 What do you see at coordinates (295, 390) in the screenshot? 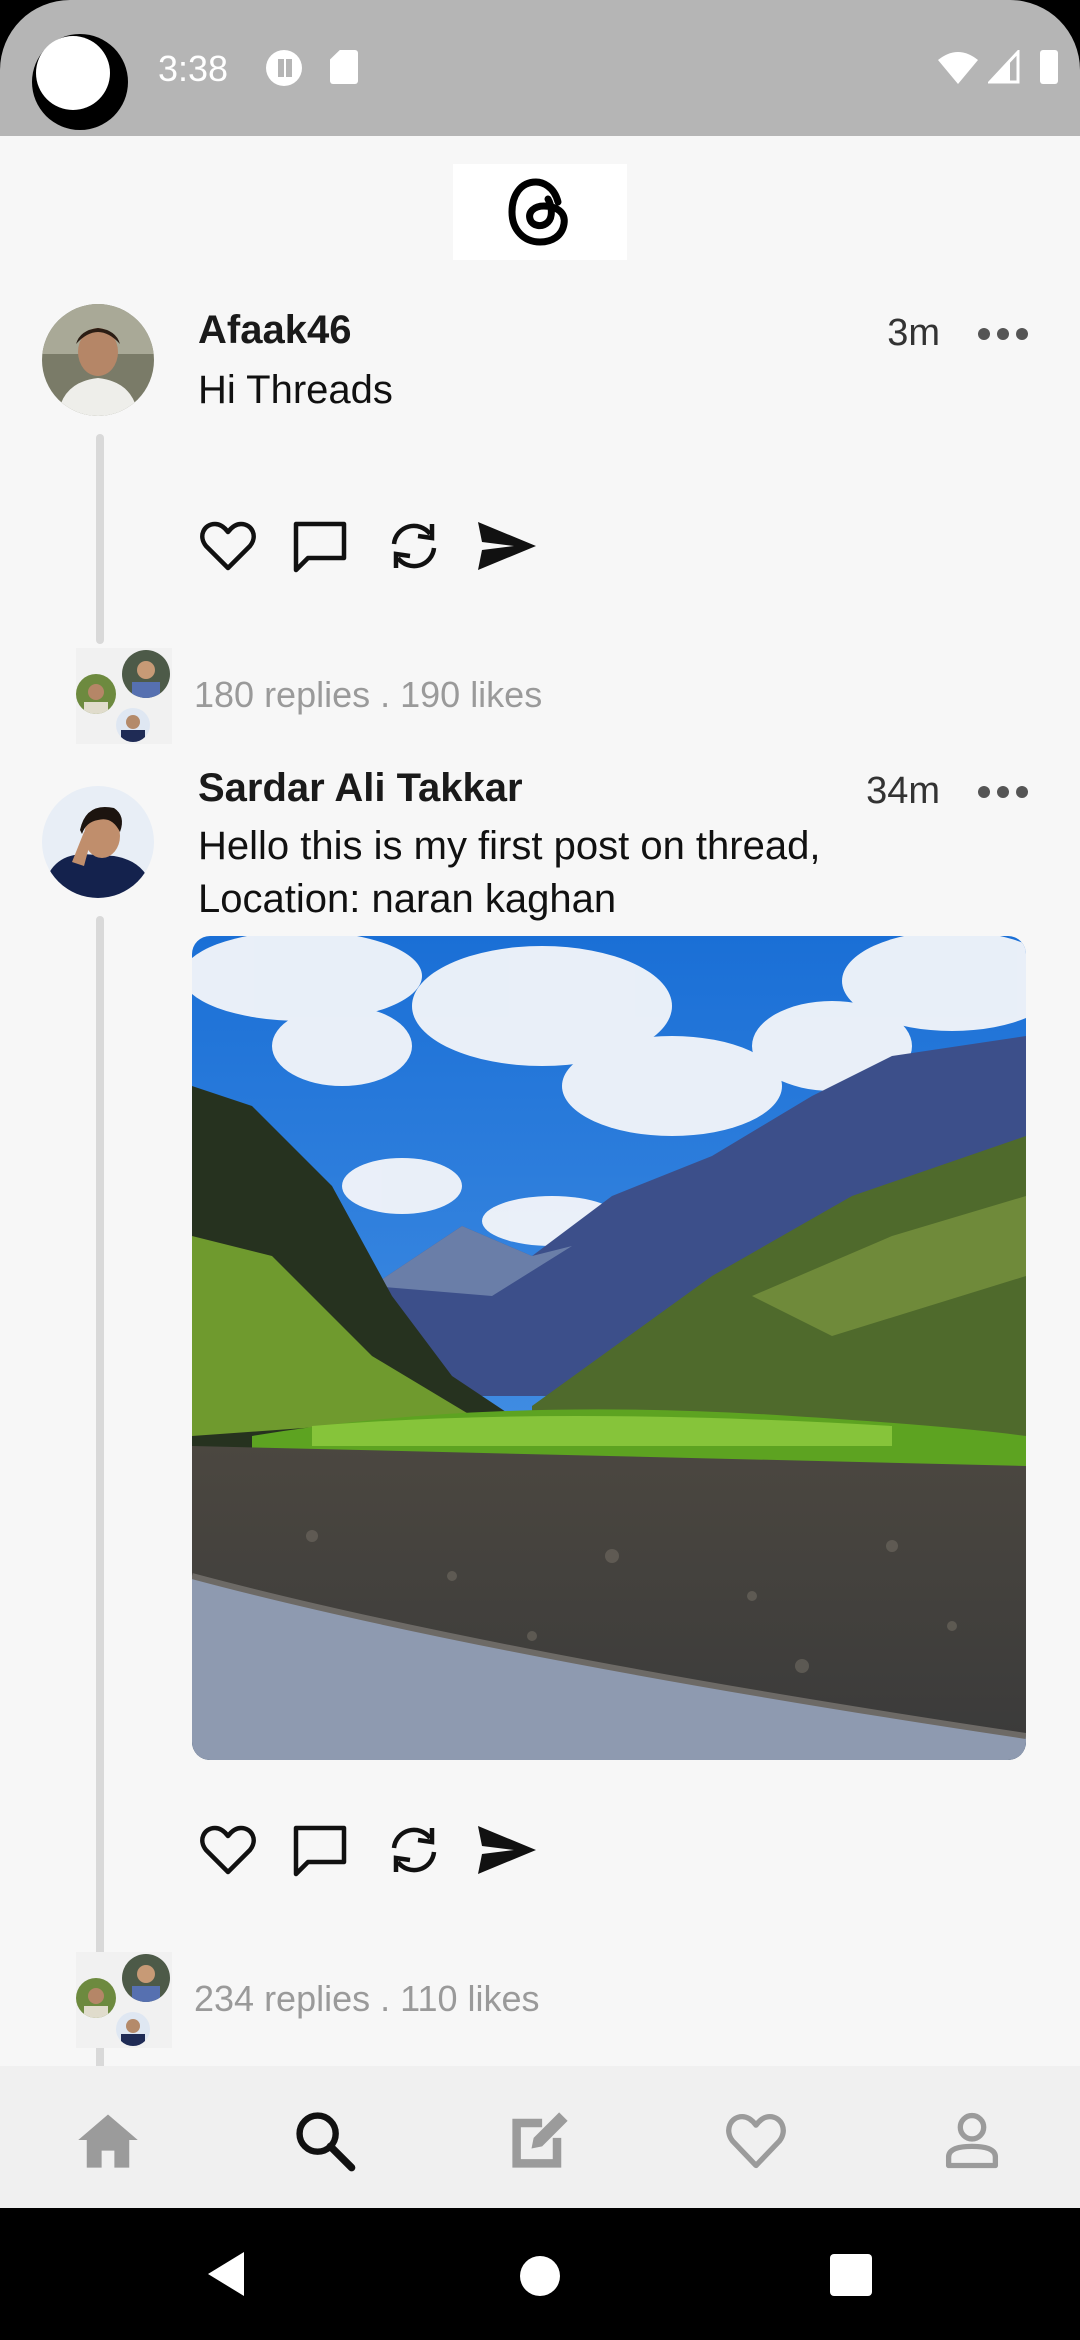
I see `post-text: Hi Threads` at bounding box center [295, 390].